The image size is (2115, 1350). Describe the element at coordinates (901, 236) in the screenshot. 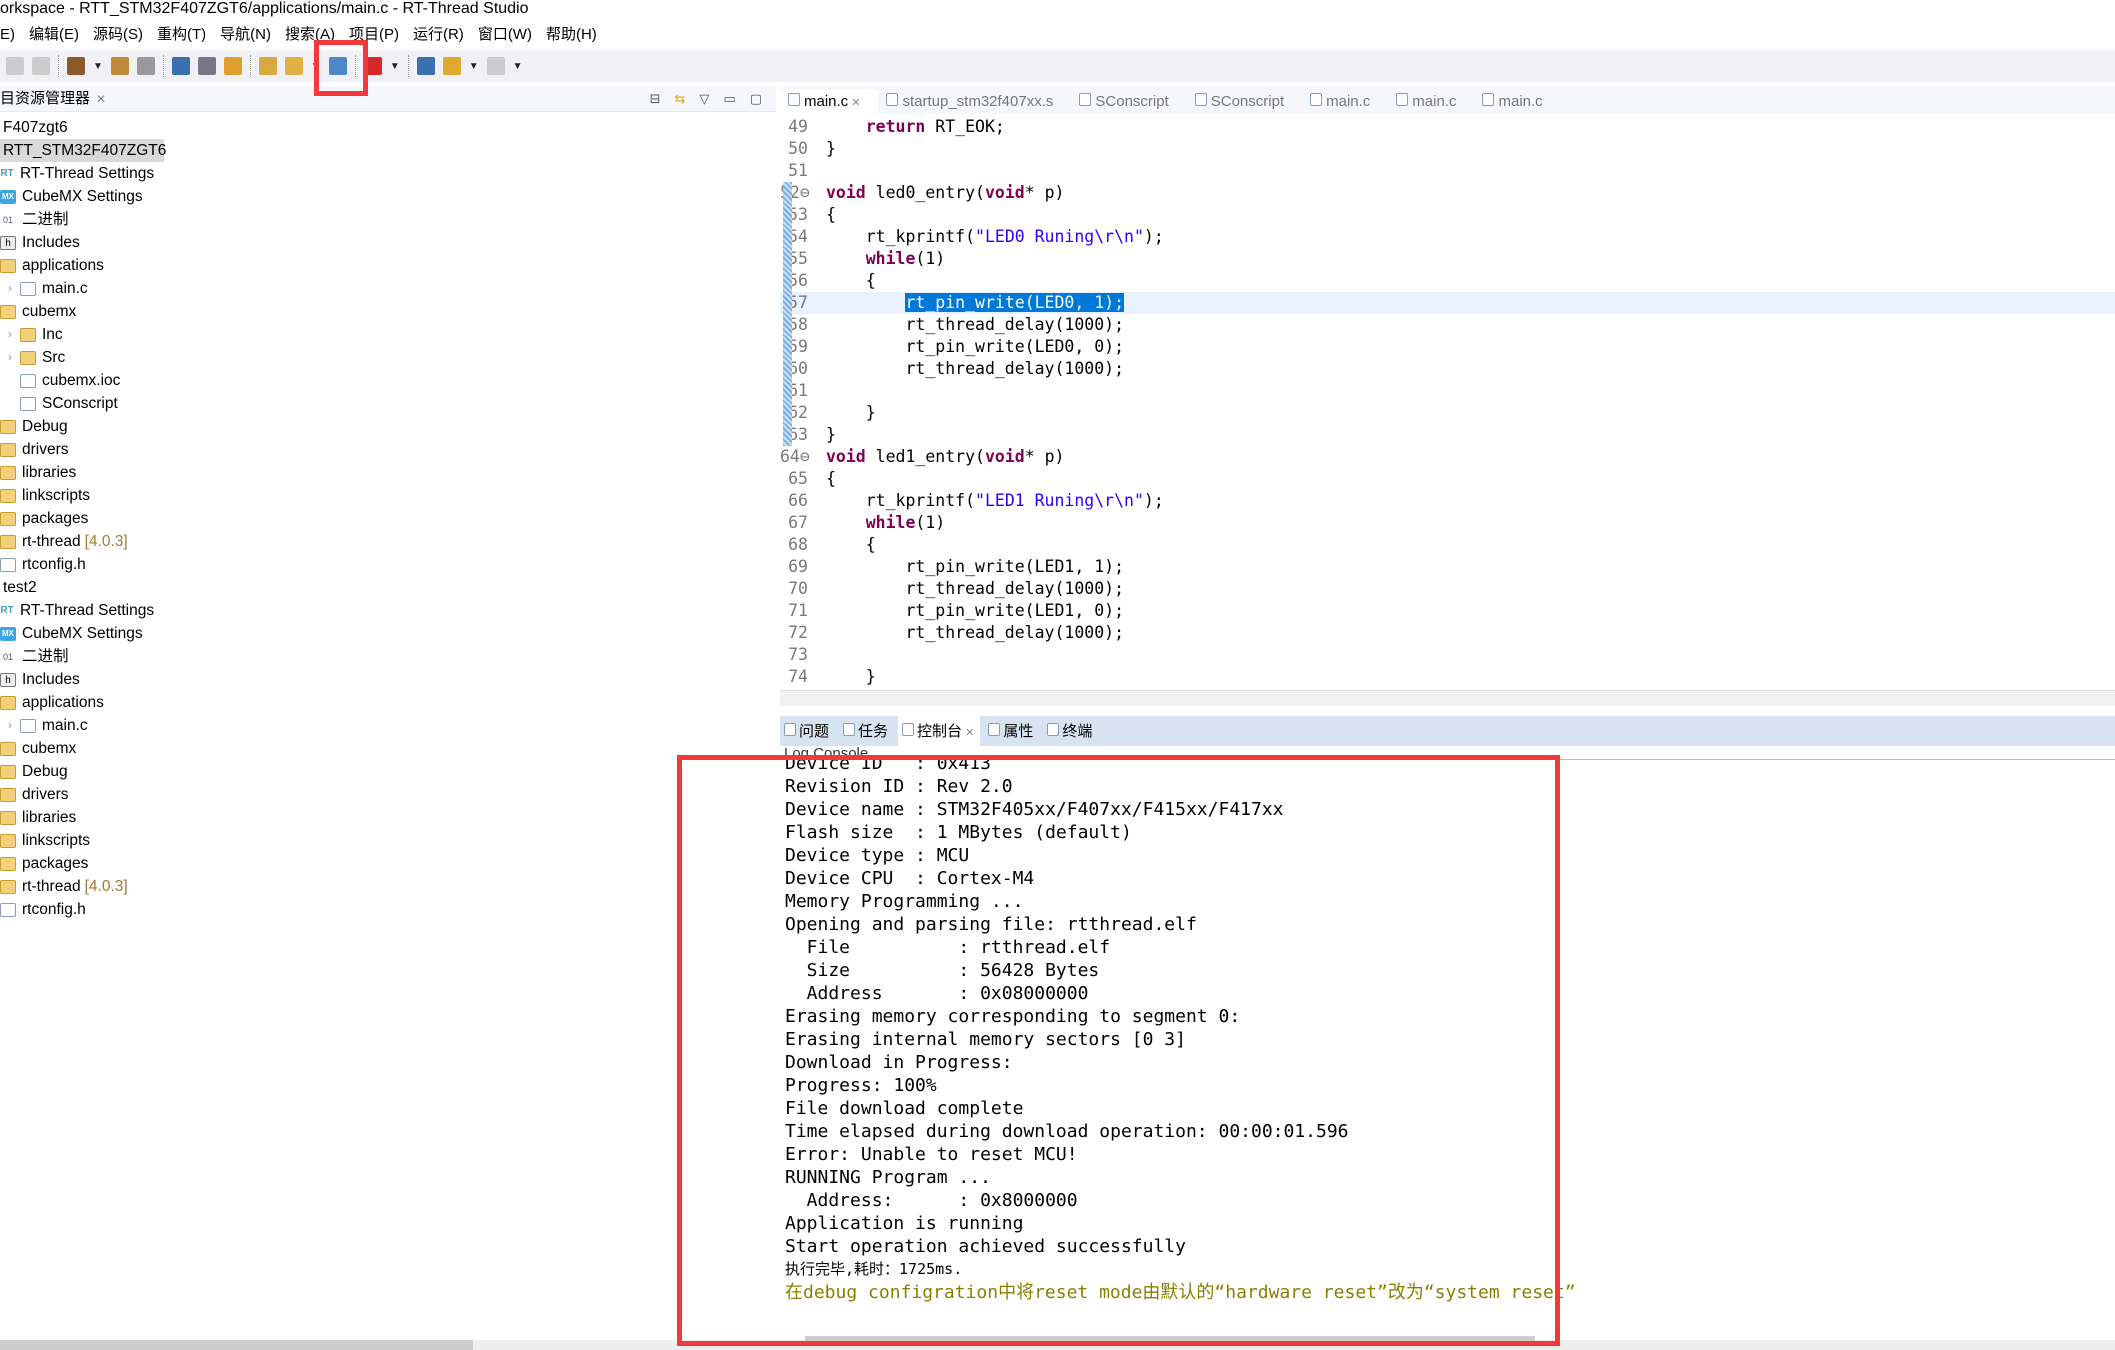

I see `code-token: rt_kprintf(` at that location.